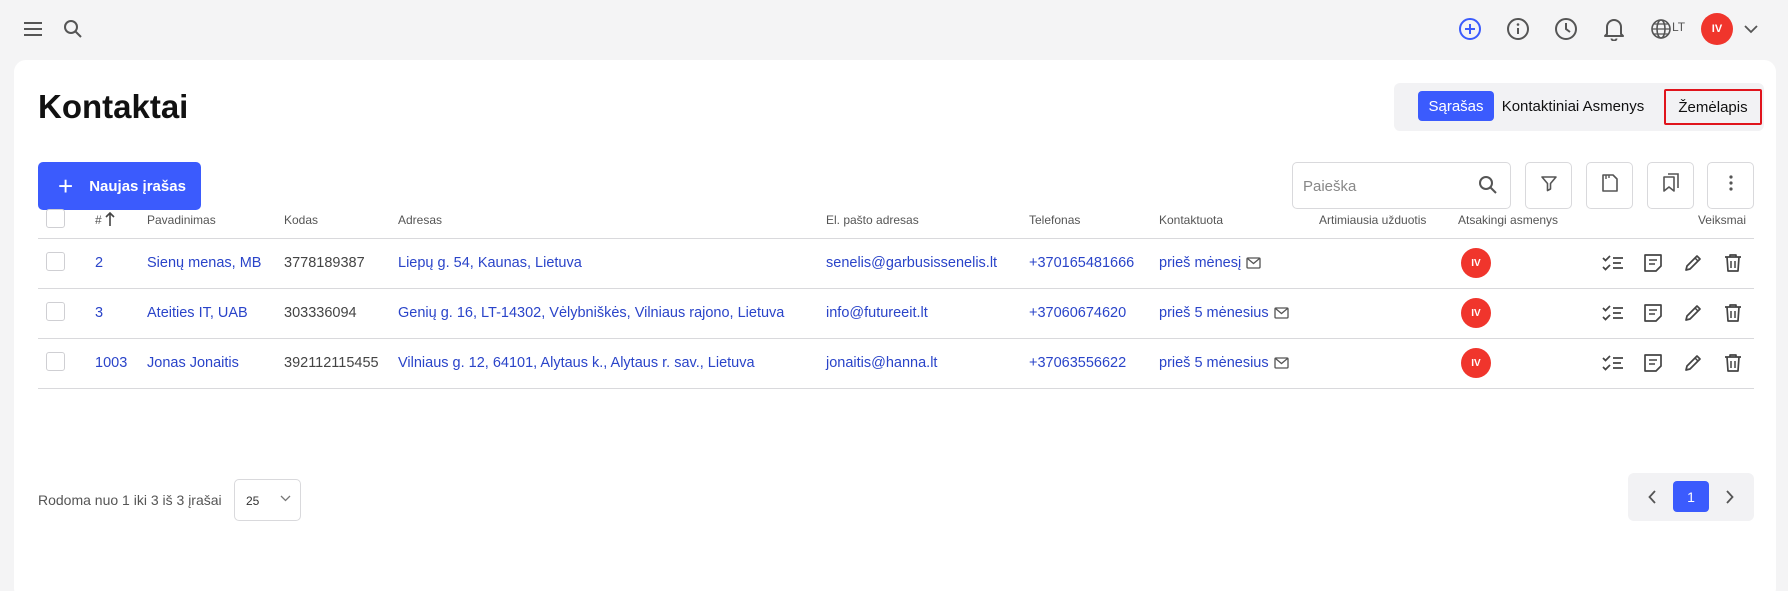  Describe the element at coordinates (99, 263) in the screenshot. I see `row-num: 2` at that location.